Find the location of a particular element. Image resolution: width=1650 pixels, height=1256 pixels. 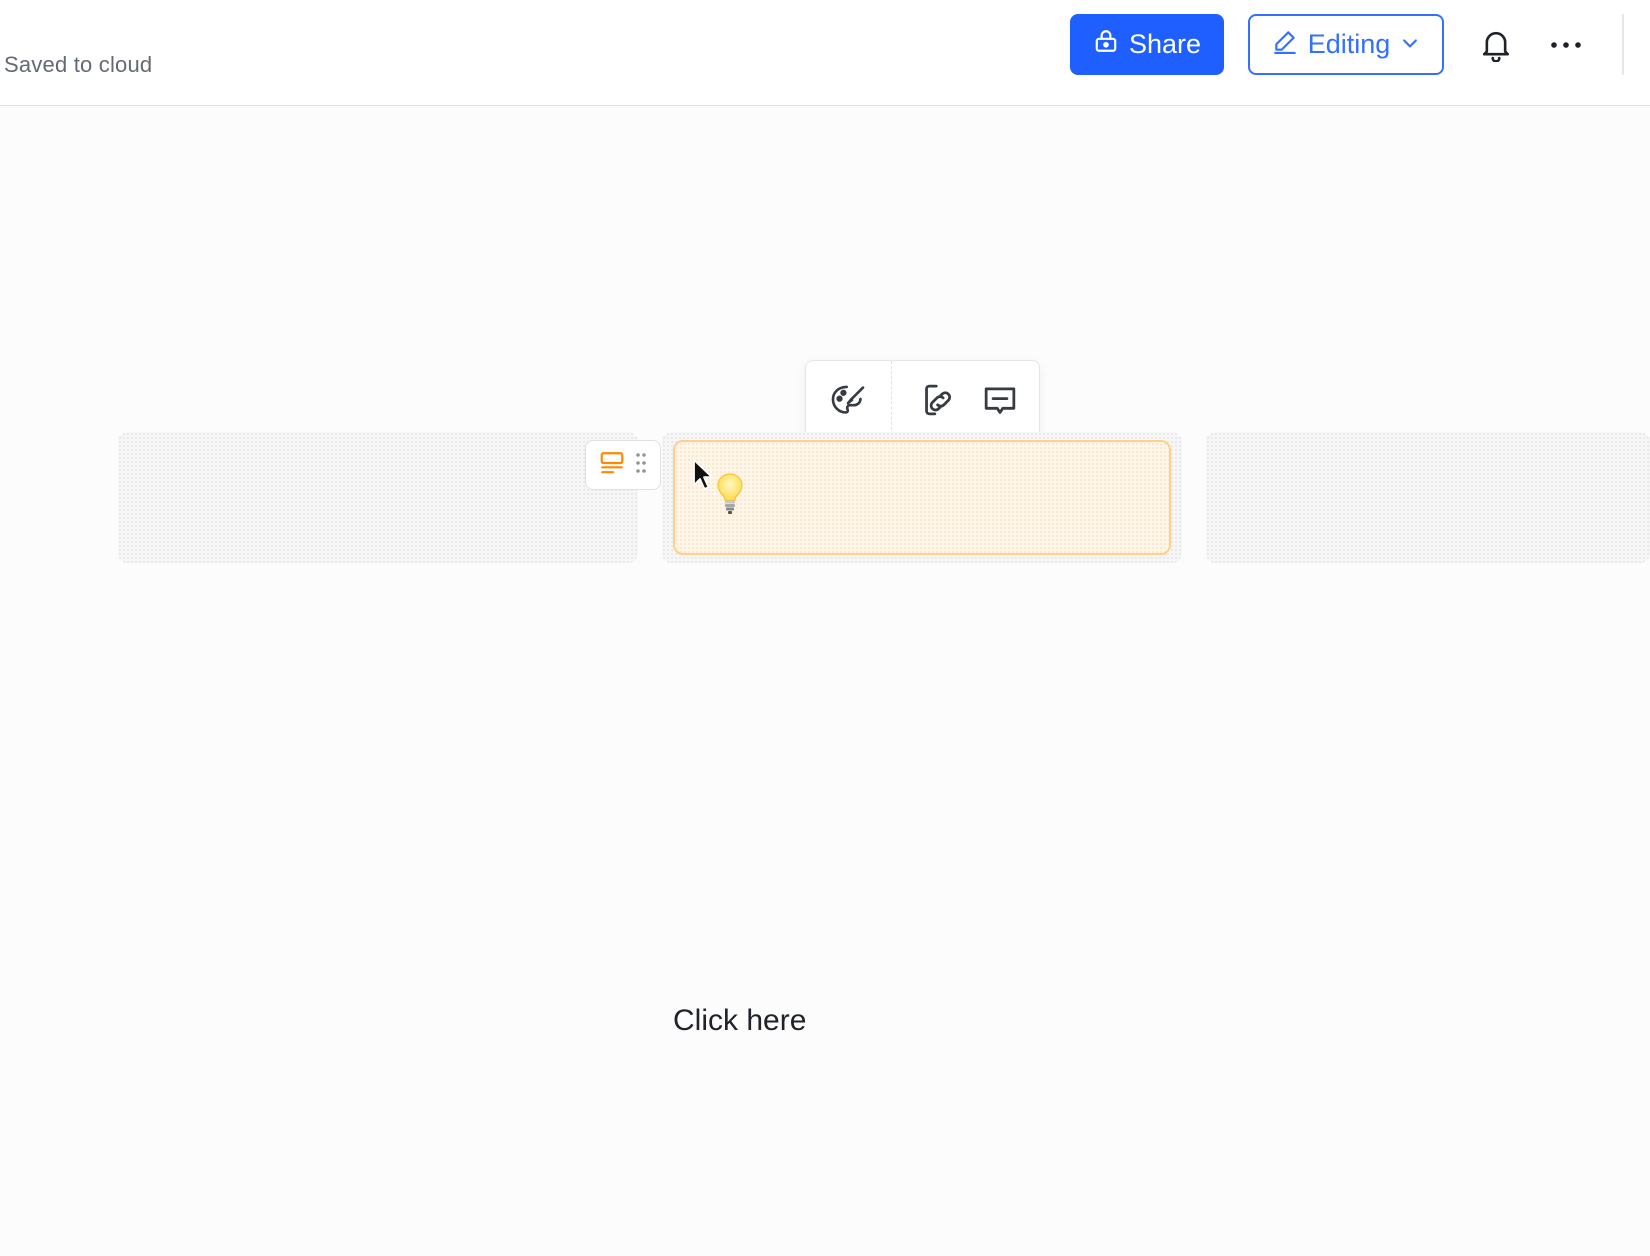

toolbar-separator is located at coordinates (891, 400).